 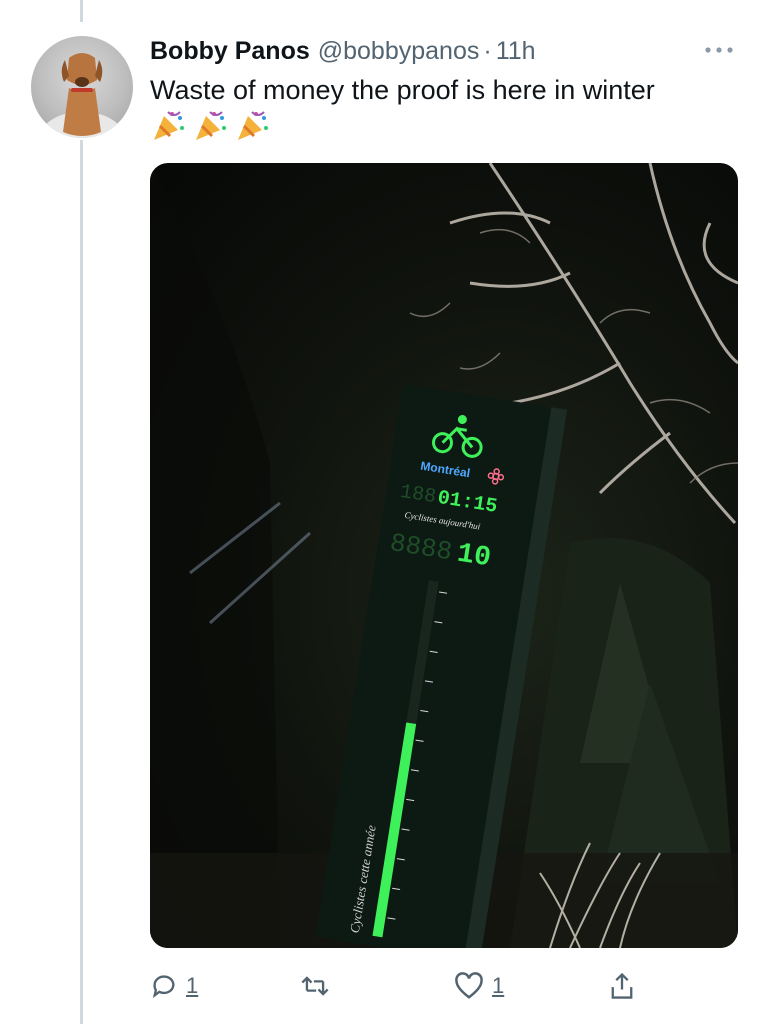 I want to click on display-name: Bobby Panos, so click(x=230, y=51).